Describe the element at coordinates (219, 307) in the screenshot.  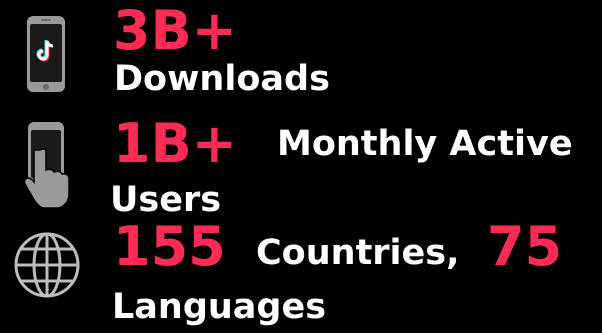
I see `languages-label: Languages` at that location.